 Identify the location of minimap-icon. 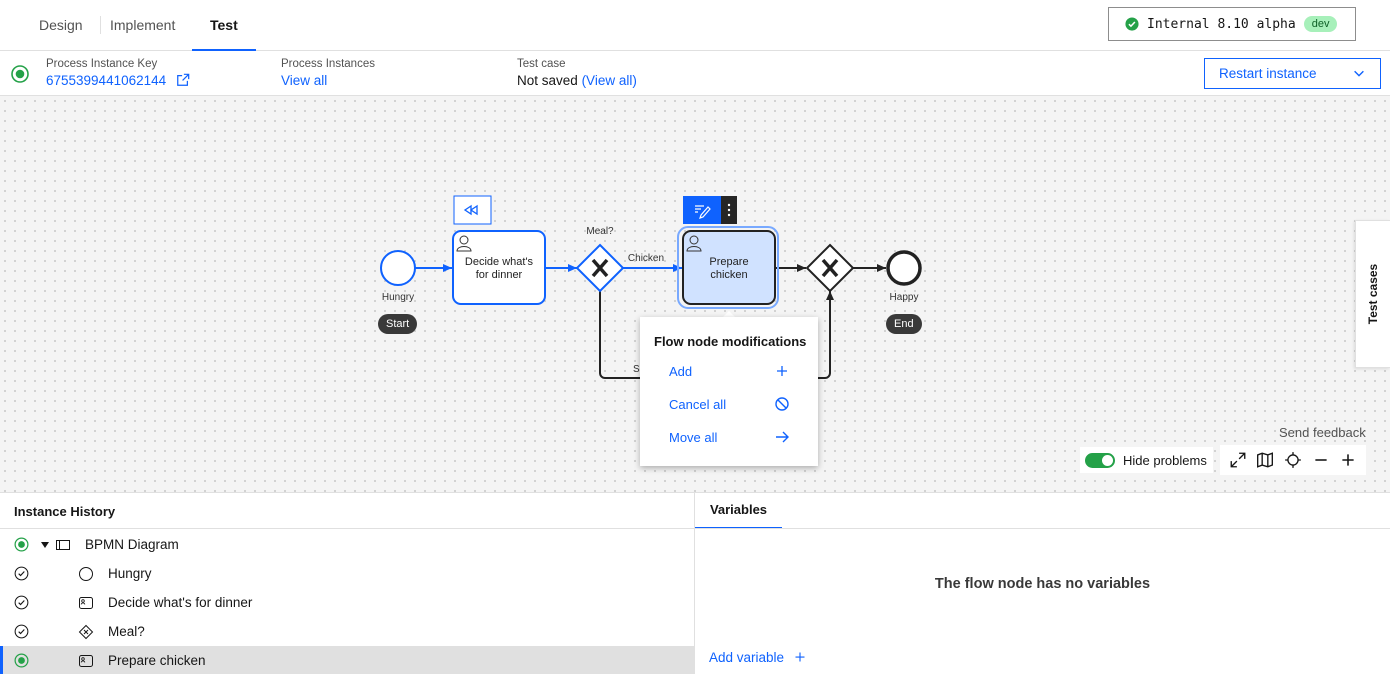
(1265, 460).